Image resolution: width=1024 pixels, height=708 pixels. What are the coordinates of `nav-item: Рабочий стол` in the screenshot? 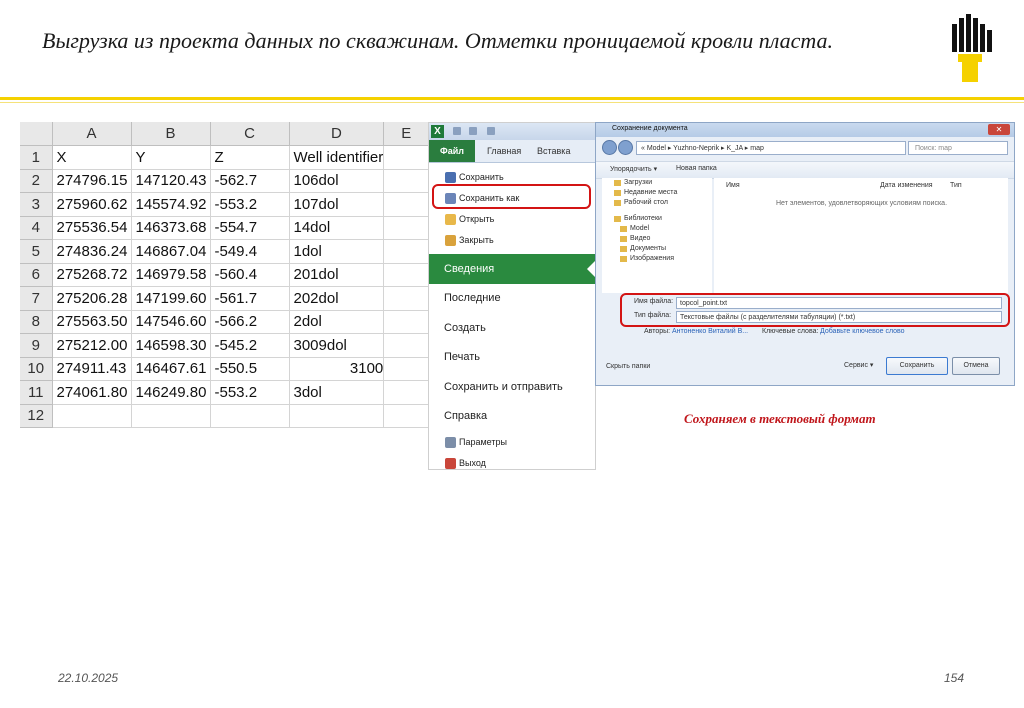 It's located at (657, 203).